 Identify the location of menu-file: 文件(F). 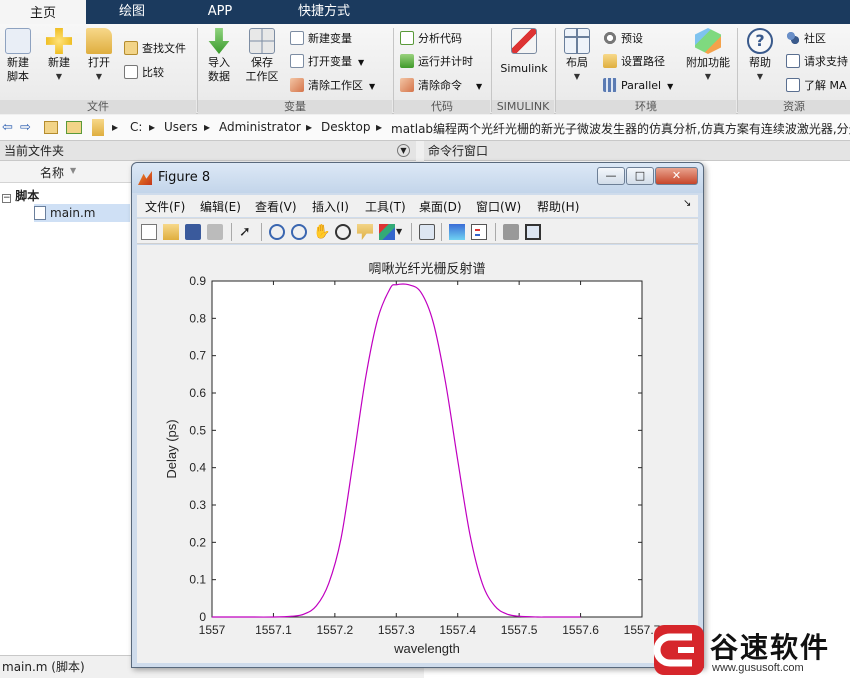
(165, 206).